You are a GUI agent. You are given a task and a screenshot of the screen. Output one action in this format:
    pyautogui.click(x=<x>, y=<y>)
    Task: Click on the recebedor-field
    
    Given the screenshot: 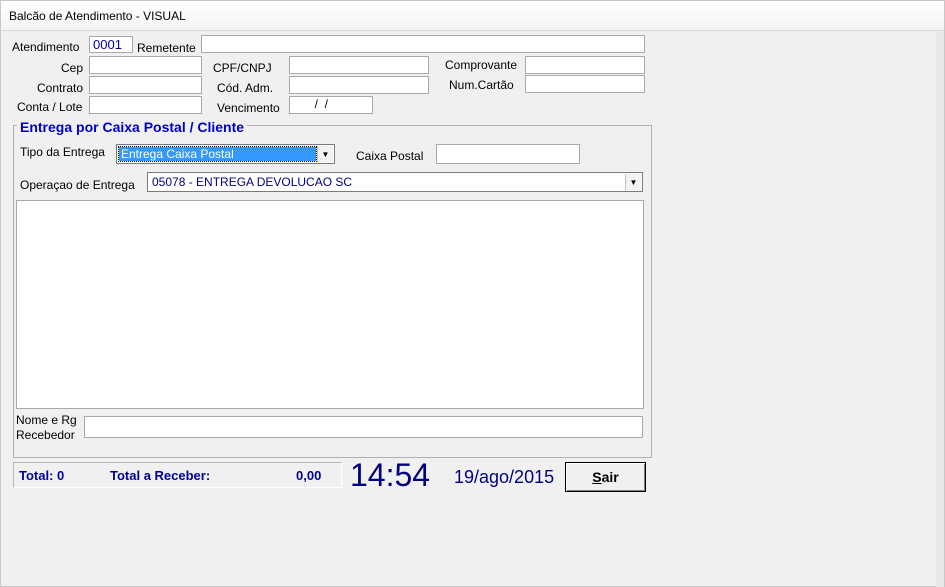 What is the action you would take?
    pyautogui.click(x=363, y=427)
    